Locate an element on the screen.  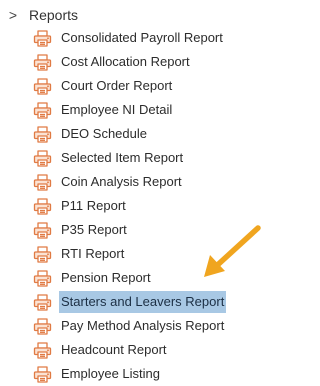
report-item-label: P35 Report is located at coordinates (94, 229).